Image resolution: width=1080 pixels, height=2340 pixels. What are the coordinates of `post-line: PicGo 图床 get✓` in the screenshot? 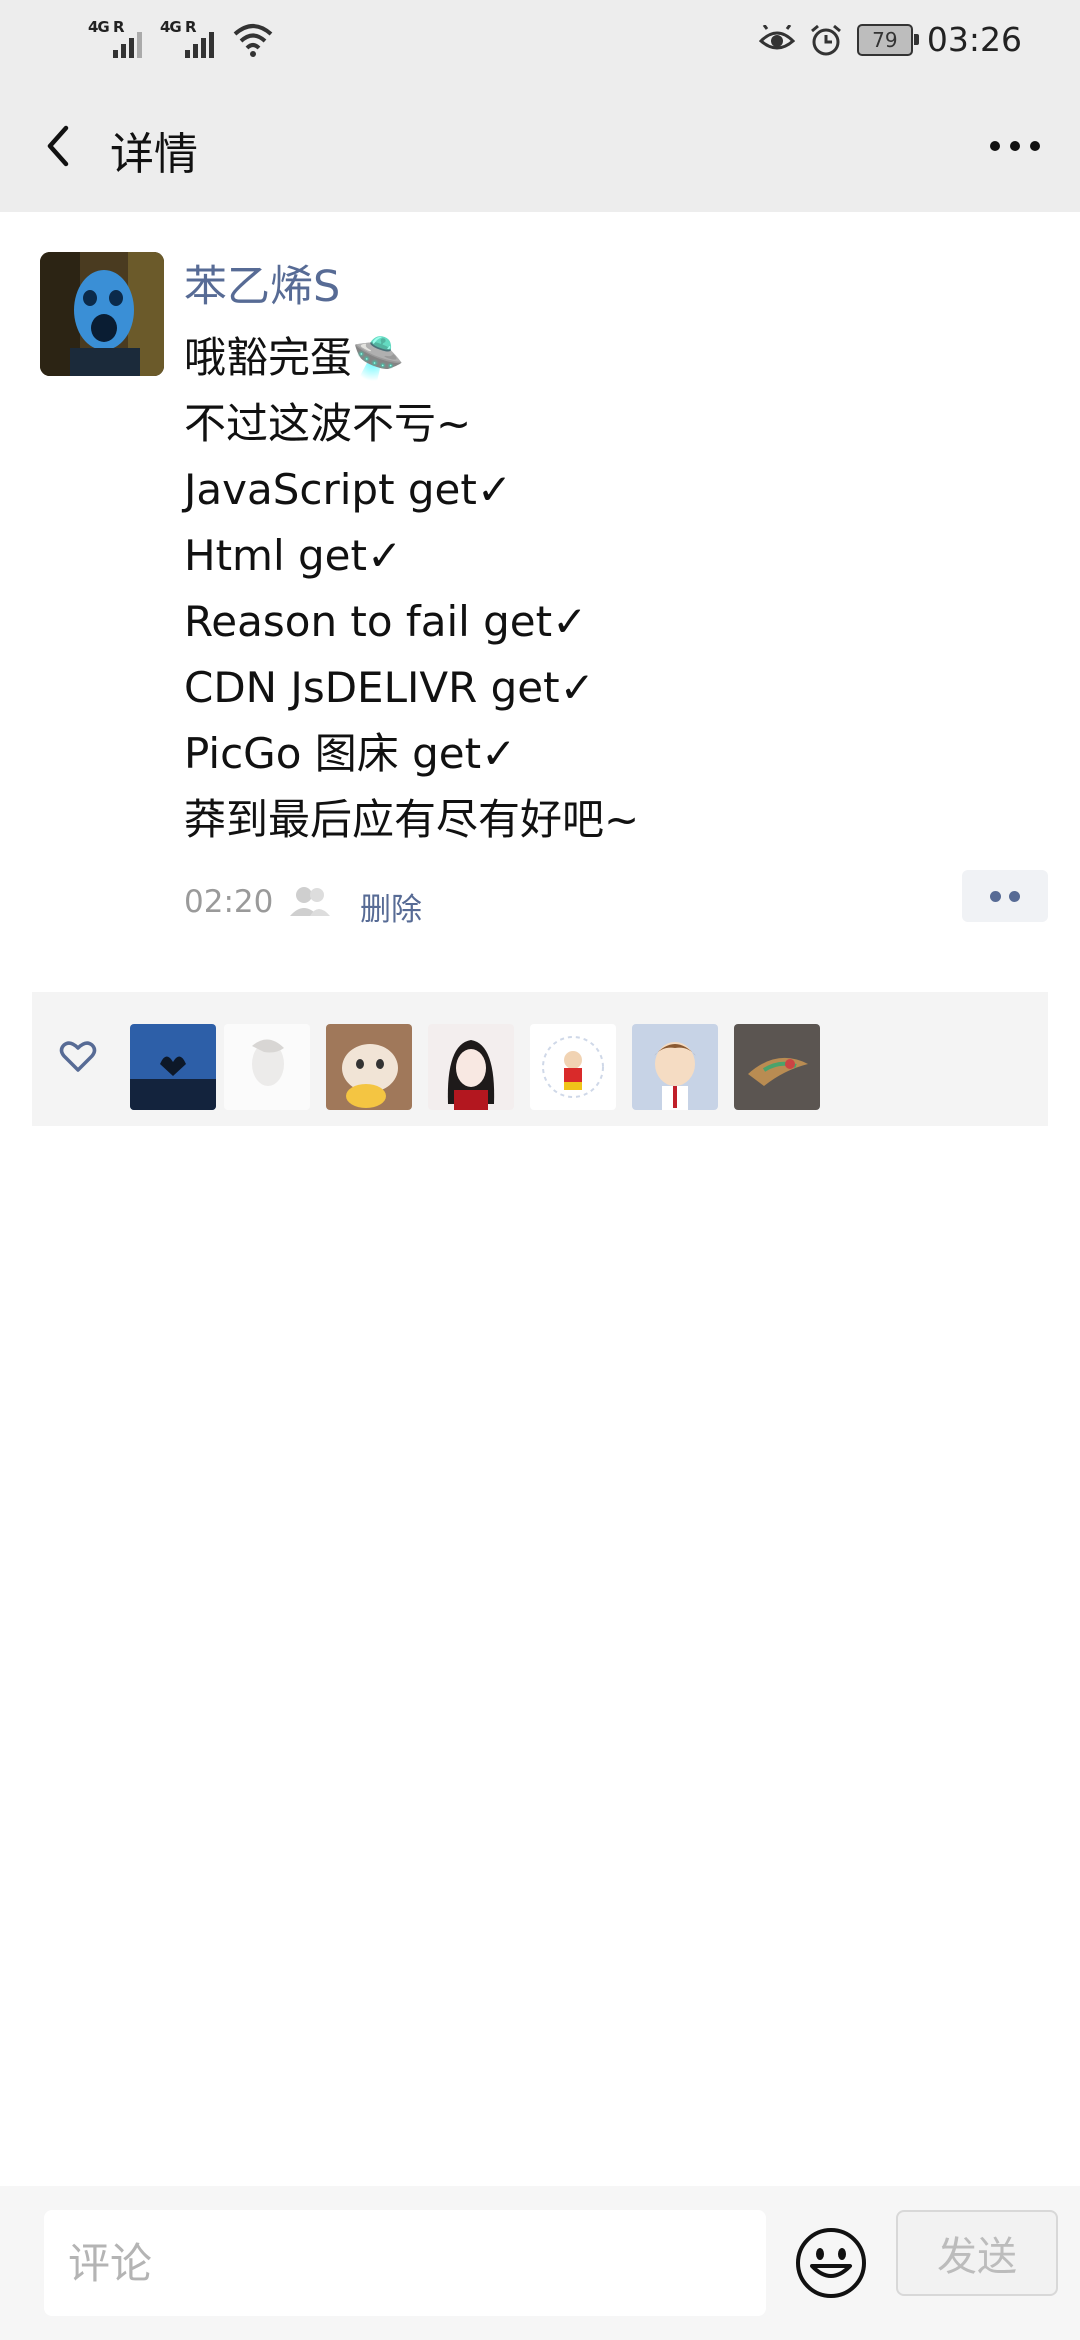 It's located at (350, 753).